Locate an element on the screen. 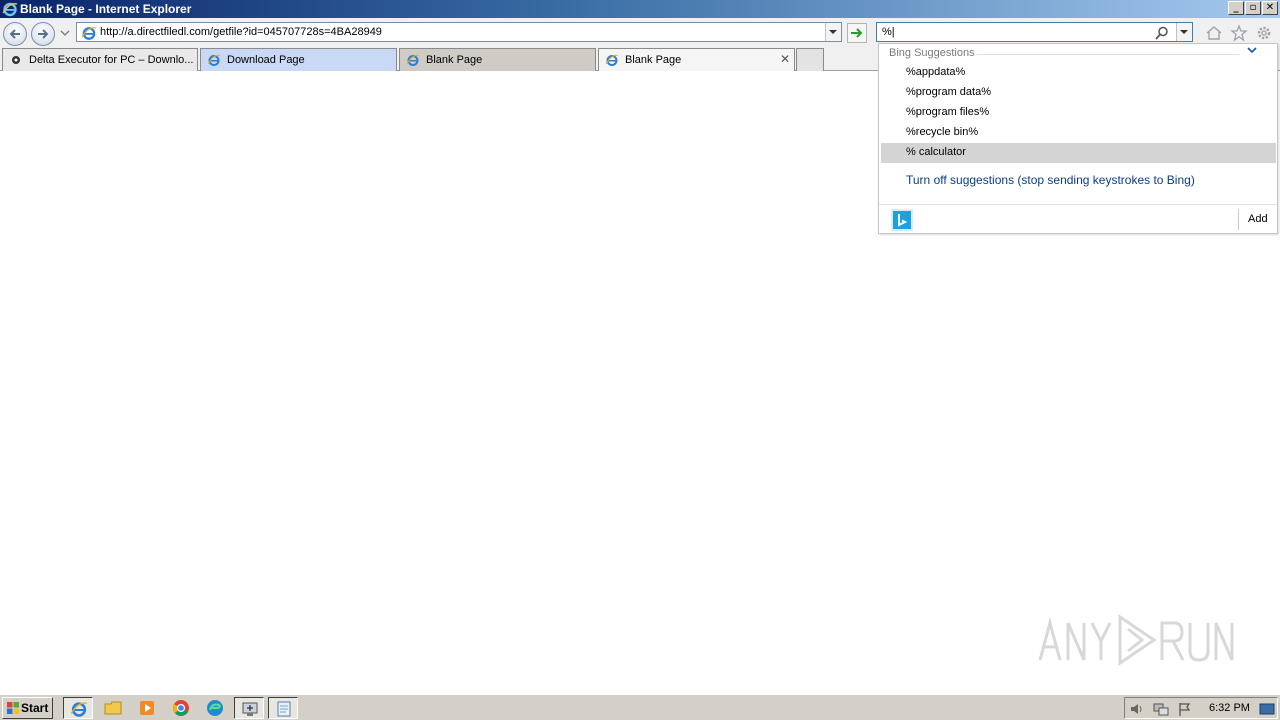  edge-icon is located at coordinates (215, 708).